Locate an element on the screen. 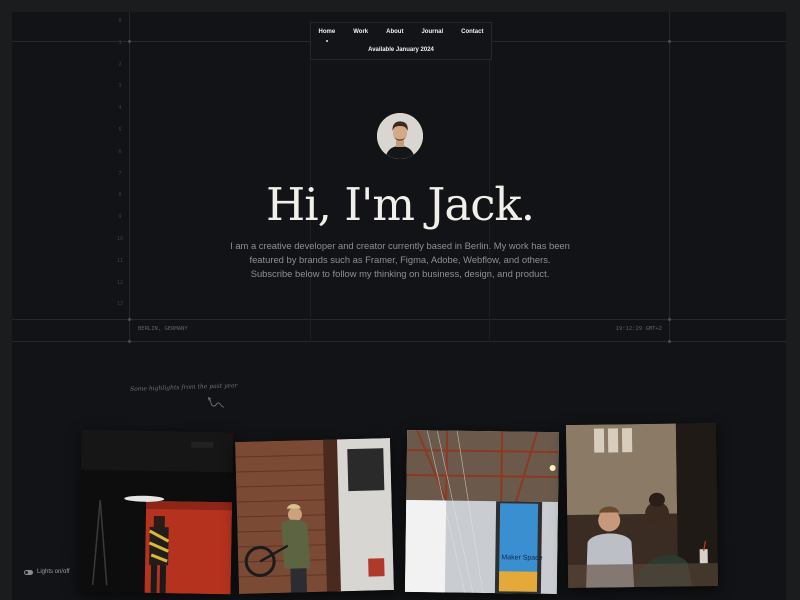 This screenshot has width=800, height=600. photo-cyclist-brick-wall is located at coordinates (314, 516).